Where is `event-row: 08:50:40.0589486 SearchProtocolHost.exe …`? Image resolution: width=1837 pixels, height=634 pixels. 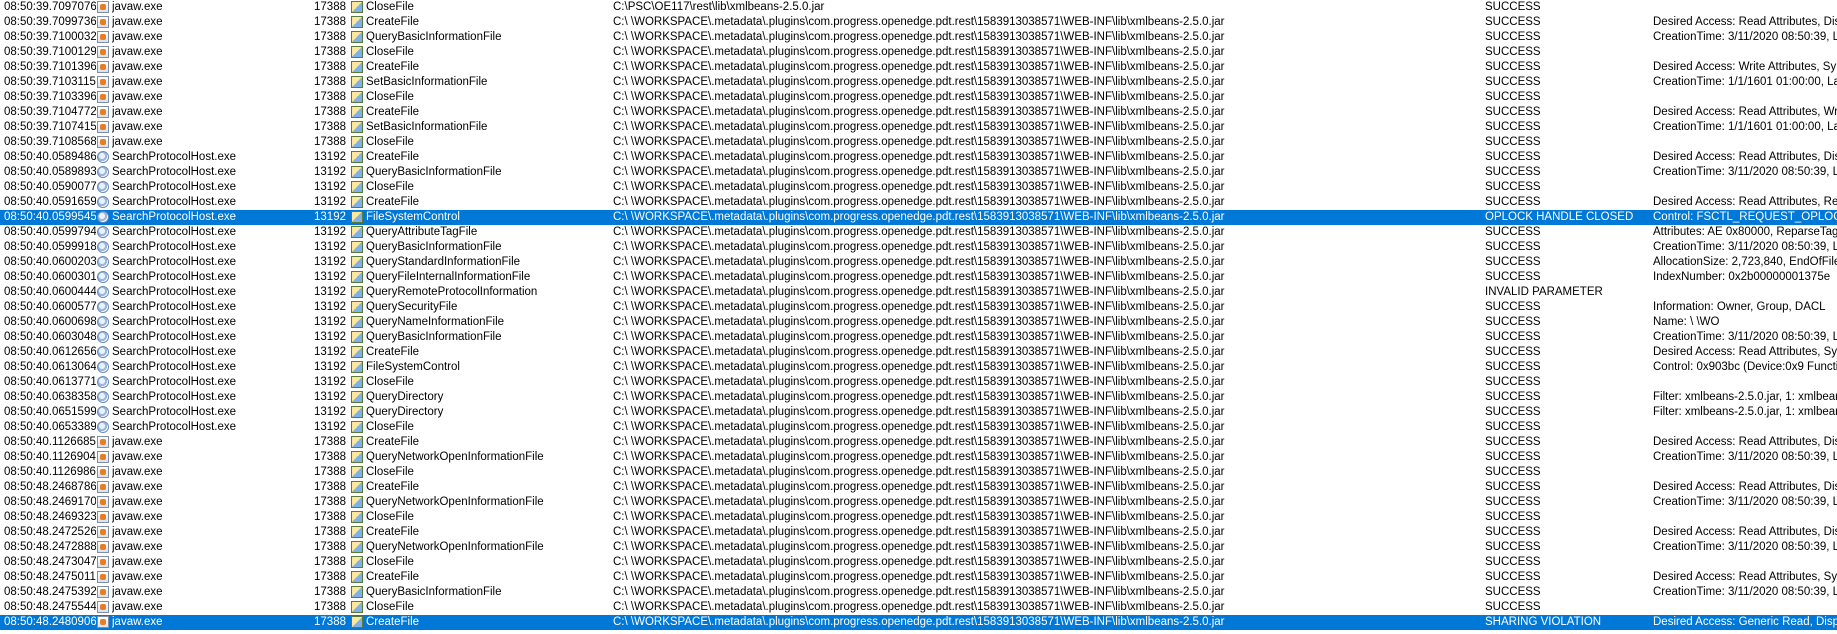
event-row: 08:50:40.0589486 SearchProtocolHost.exe … is located at coordinates (918, 157).